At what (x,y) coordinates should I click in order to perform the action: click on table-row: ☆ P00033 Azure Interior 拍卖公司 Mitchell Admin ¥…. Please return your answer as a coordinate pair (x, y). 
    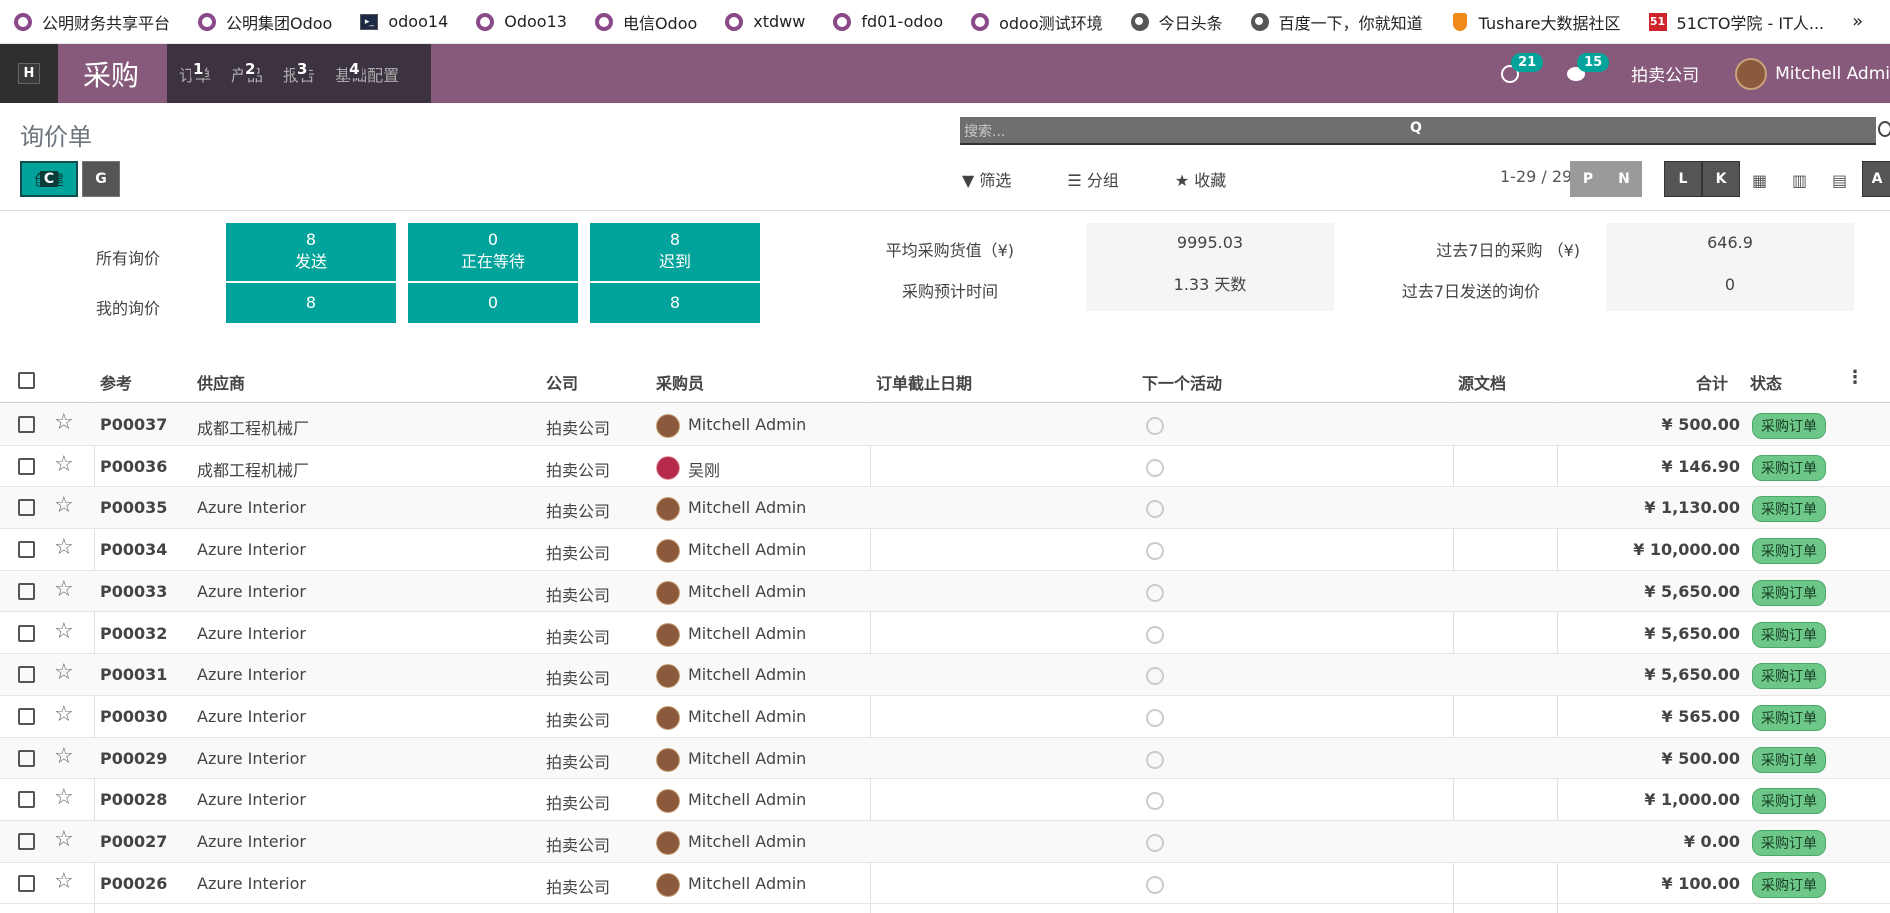
    Looking at the image, I should click on (945, 591).